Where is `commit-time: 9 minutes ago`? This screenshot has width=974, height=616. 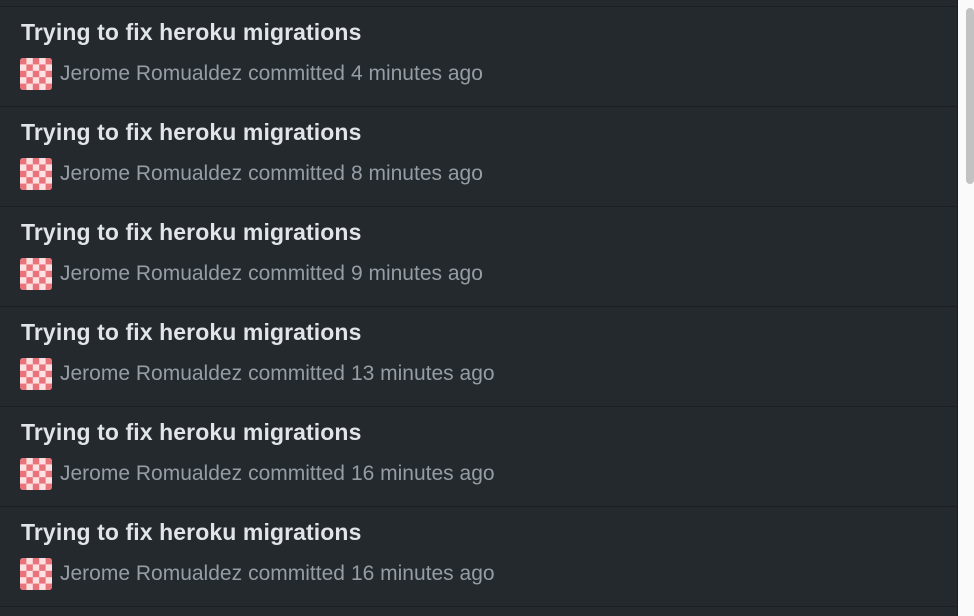
commit-time: 9 minutes ago is located at coordinates (416, 273).